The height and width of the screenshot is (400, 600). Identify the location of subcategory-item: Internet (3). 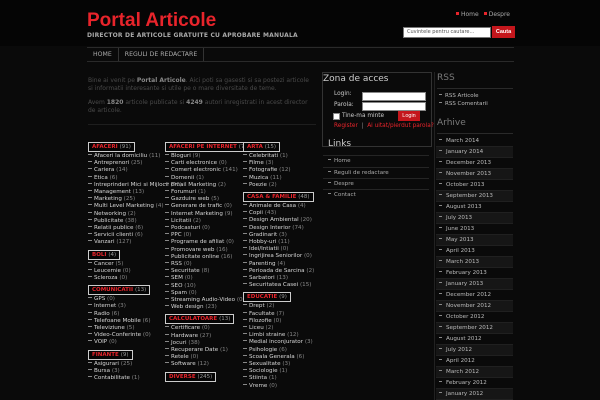
(119, 306).